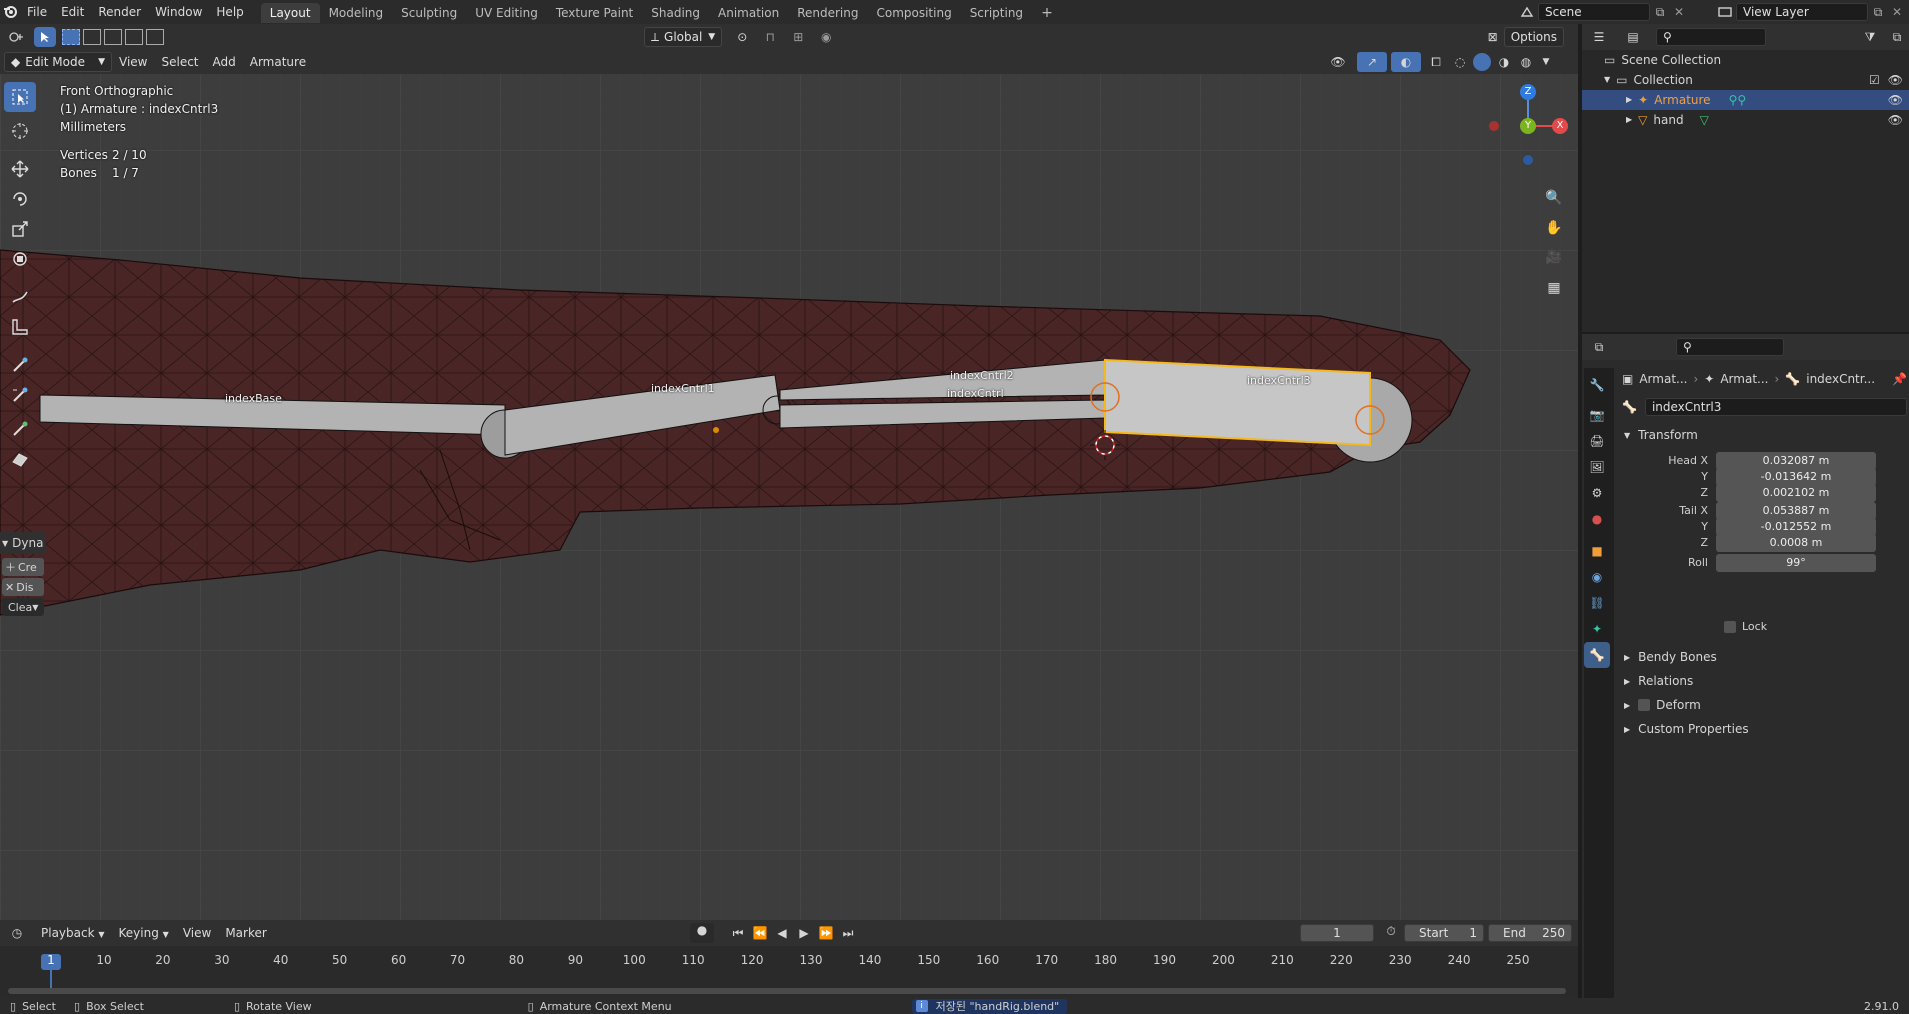 This screenshot has width=1909, height=1014. Describe the element at coordinates (229, 12) in the screenshot. I see `menu-help: Help` at that location.